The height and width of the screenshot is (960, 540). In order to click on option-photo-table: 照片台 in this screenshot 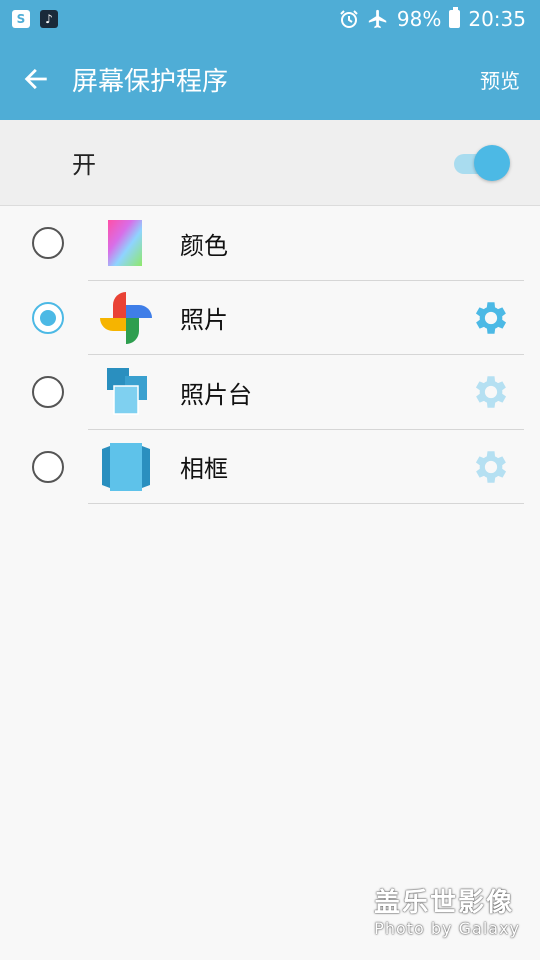, I will do `click(270, 392)`.